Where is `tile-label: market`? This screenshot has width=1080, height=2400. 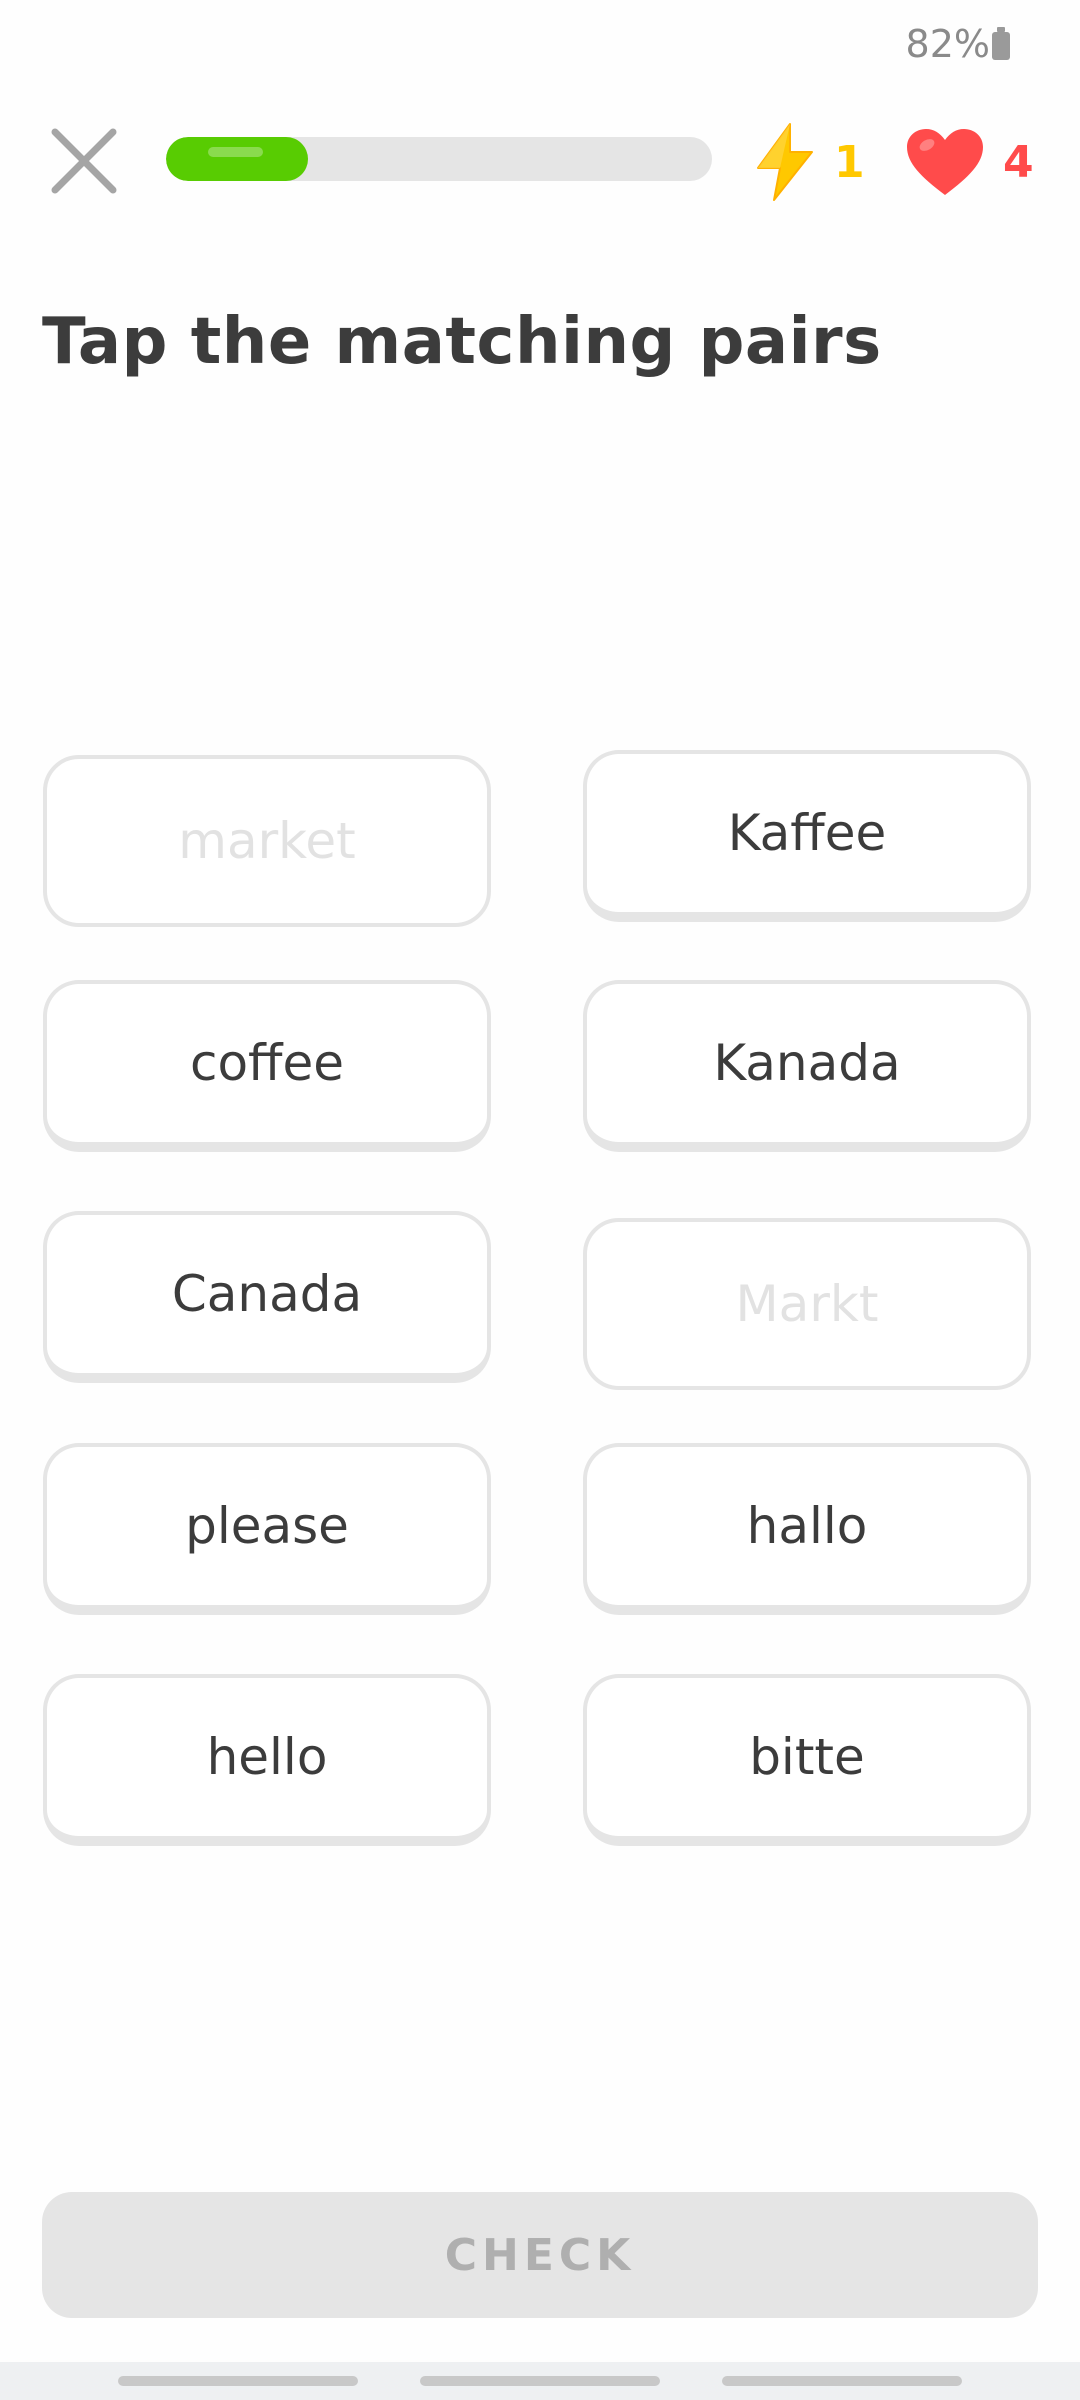
tile-label: market is located at coordinates (267, 841).